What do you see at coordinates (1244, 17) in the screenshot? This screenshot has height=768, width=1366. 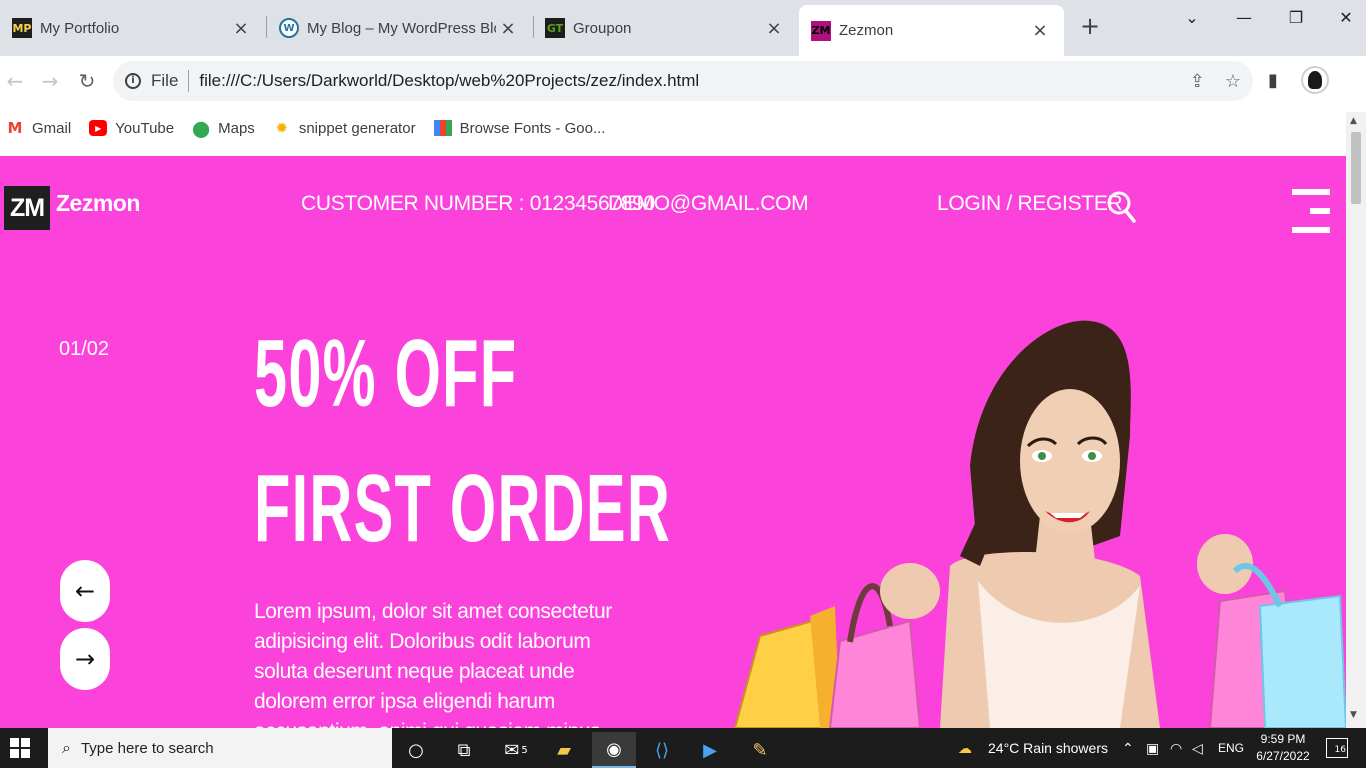 I see `minimize-button: —` at bounding box center [1244, 17].